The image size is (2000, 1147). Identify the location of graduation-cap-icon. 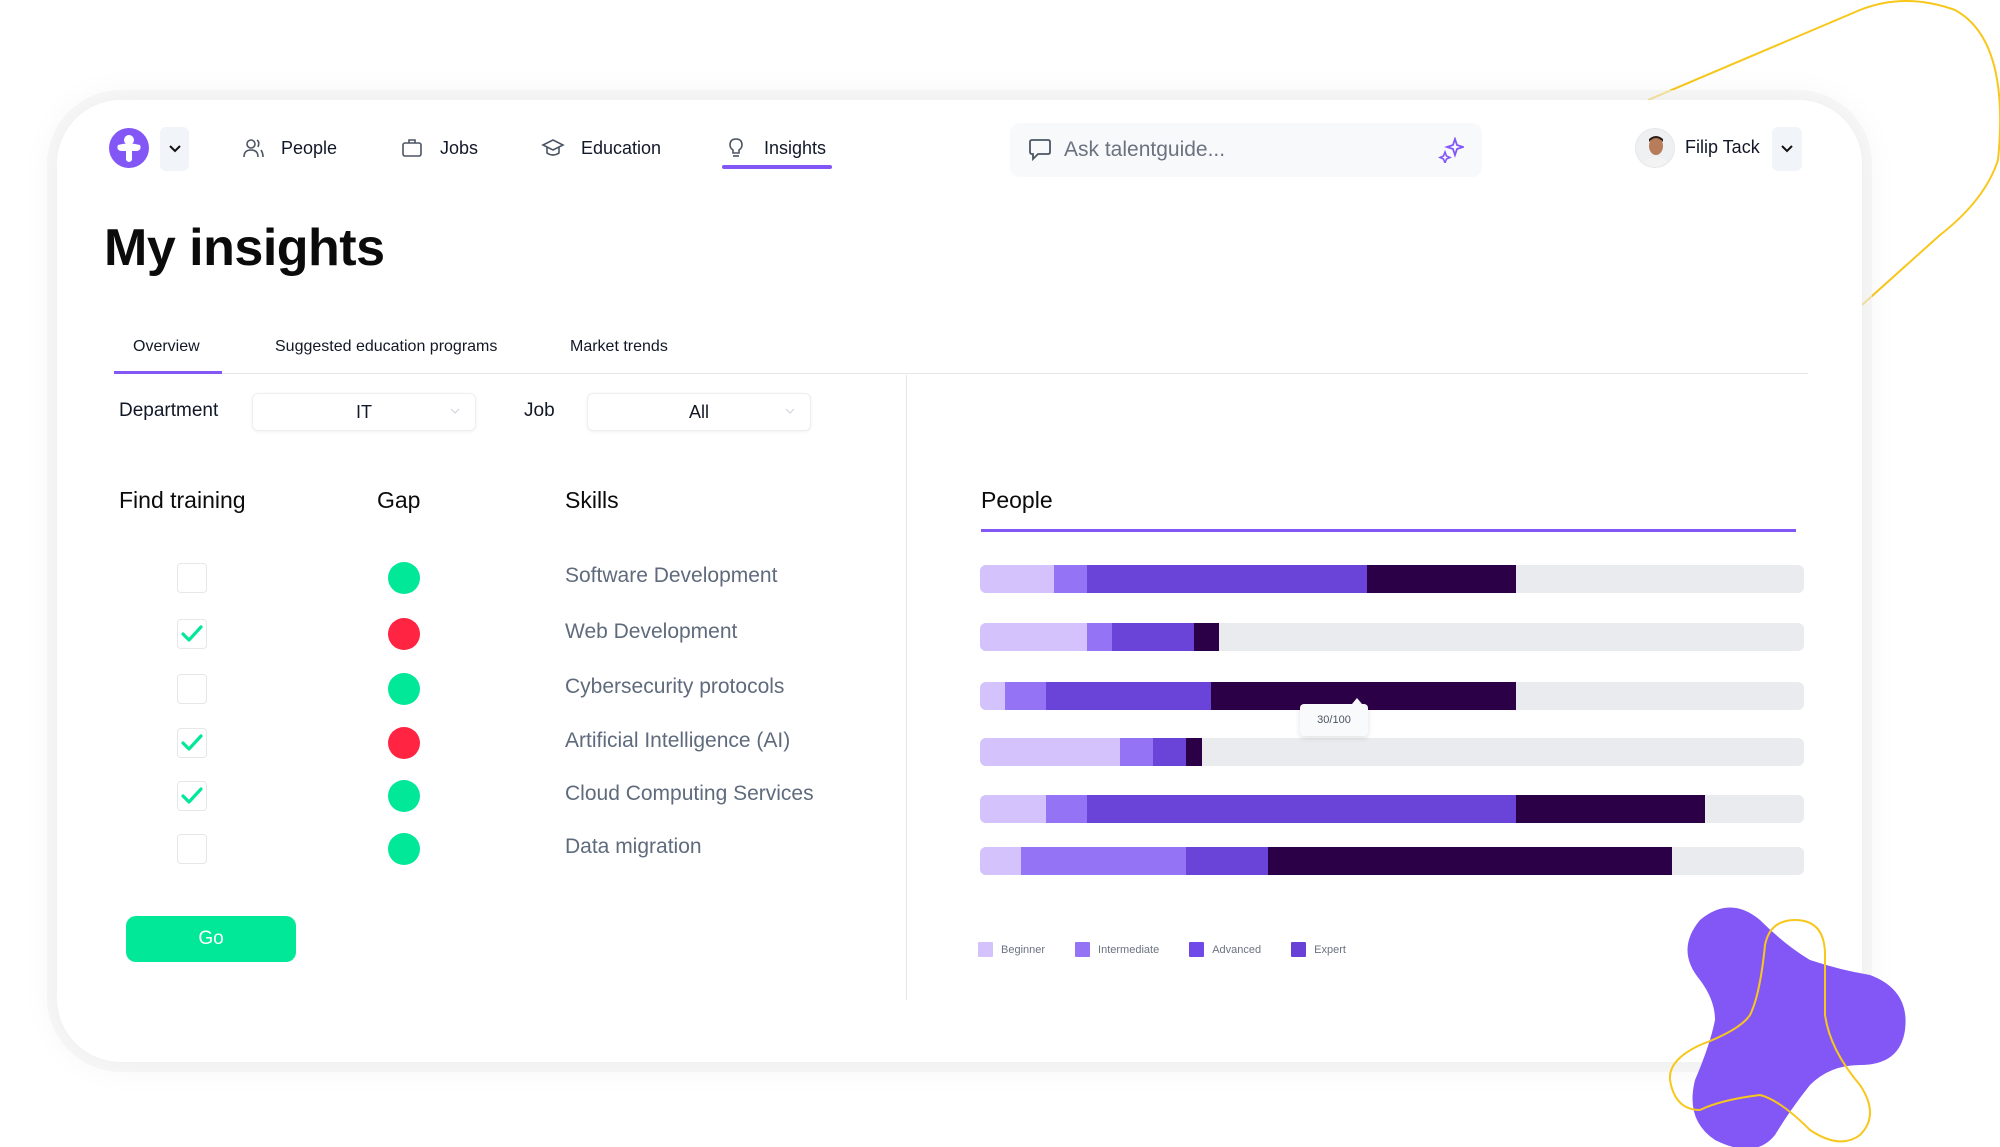
(553, 147).